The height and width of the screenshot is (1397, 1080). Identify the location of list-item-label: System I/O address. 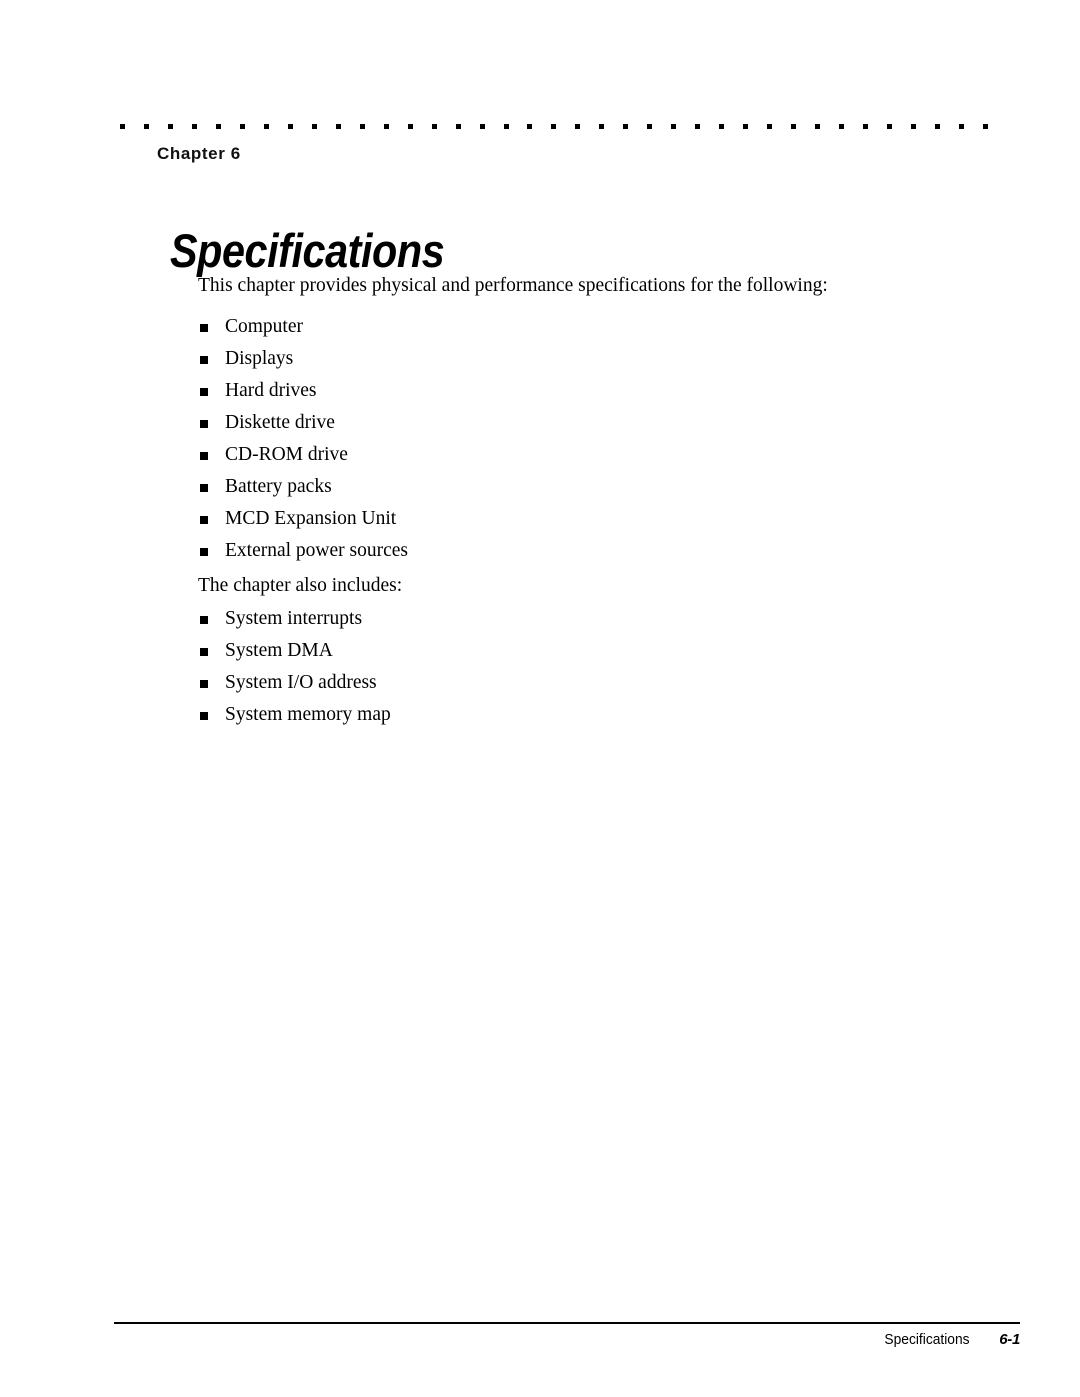
(301, 682).